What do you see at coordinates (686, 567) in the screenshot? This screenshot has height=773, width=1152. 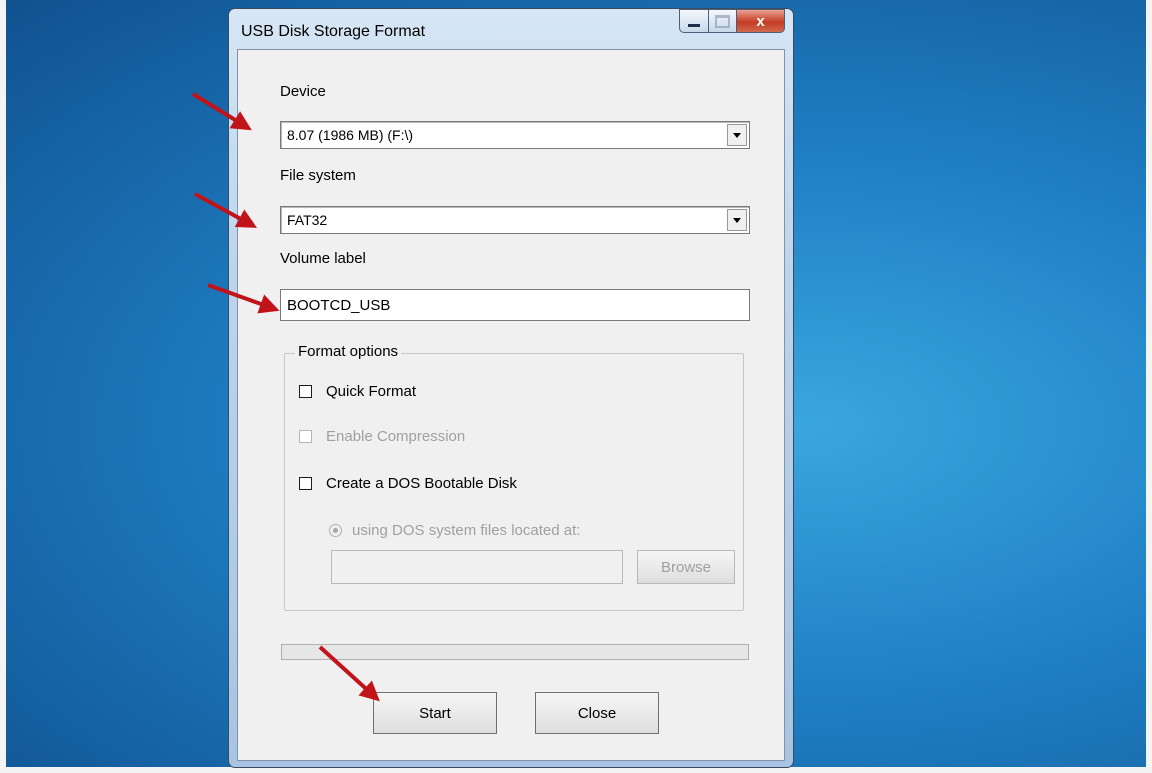 I see `browse-button: Browse` at bounding box center [686, 567].